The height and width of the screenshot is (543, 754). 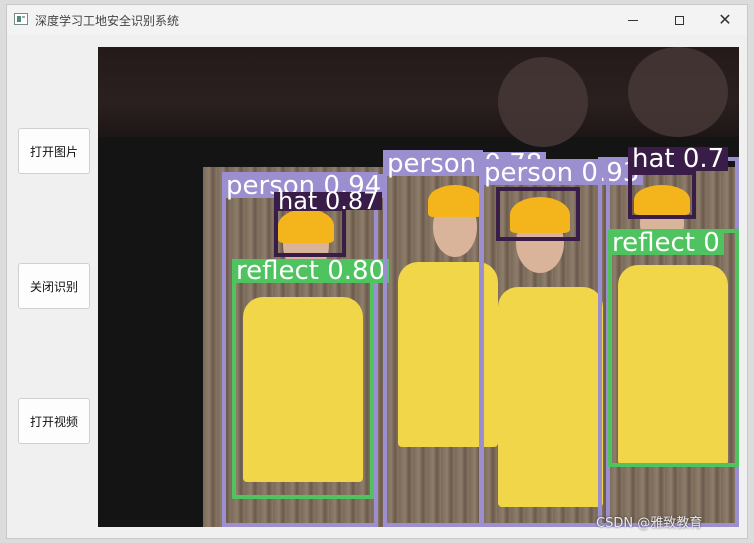 What do you see at coordinates (649, 523) in the screenshot?
I see `watermark: CSDN @雅致教育` at bounding box center [649, 523].